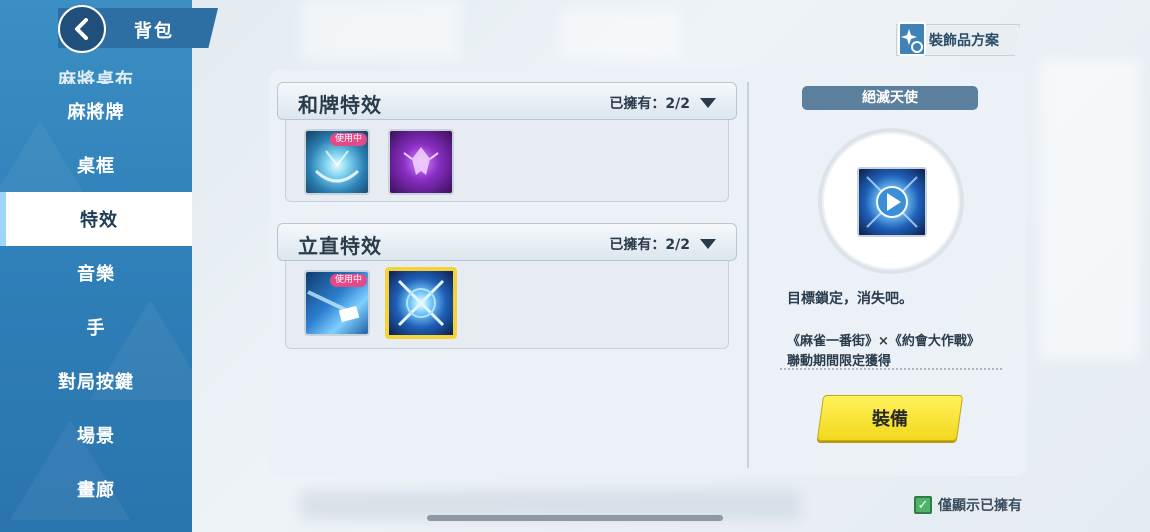  Describe the element at coordinates (912, 39) in the screenshot. I see `sparkle-swap-icon` at that location.